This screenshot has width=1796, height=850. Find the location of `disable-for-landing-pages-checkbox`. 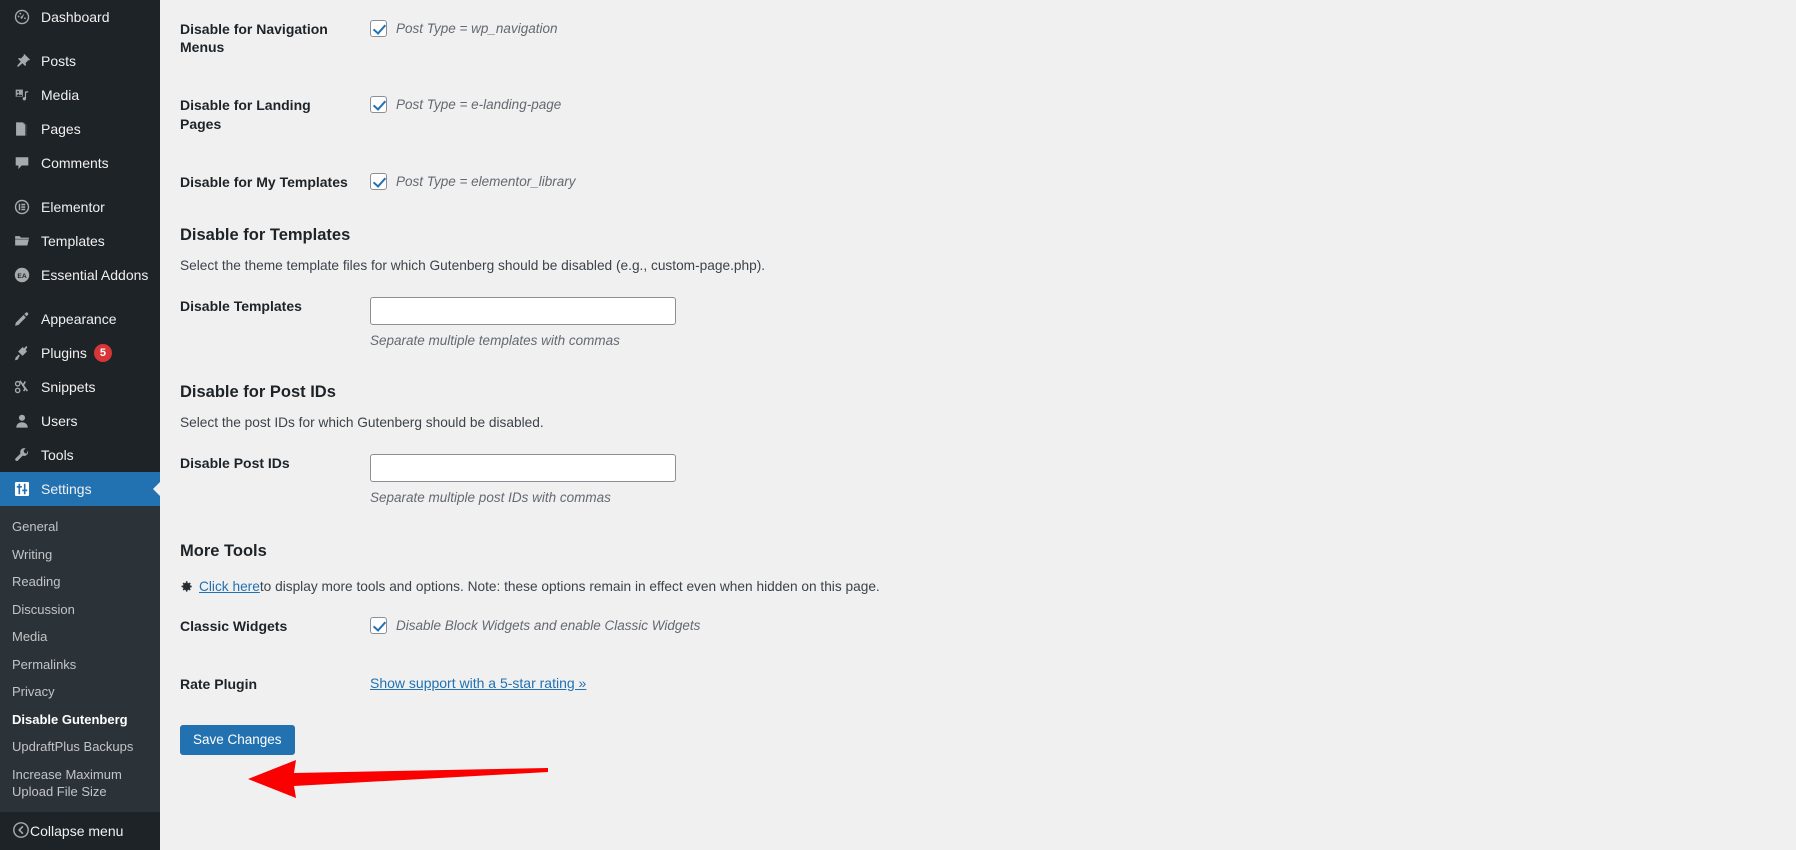

disable-for-landing-pages-checkbox is located at coordinates (378, 105).